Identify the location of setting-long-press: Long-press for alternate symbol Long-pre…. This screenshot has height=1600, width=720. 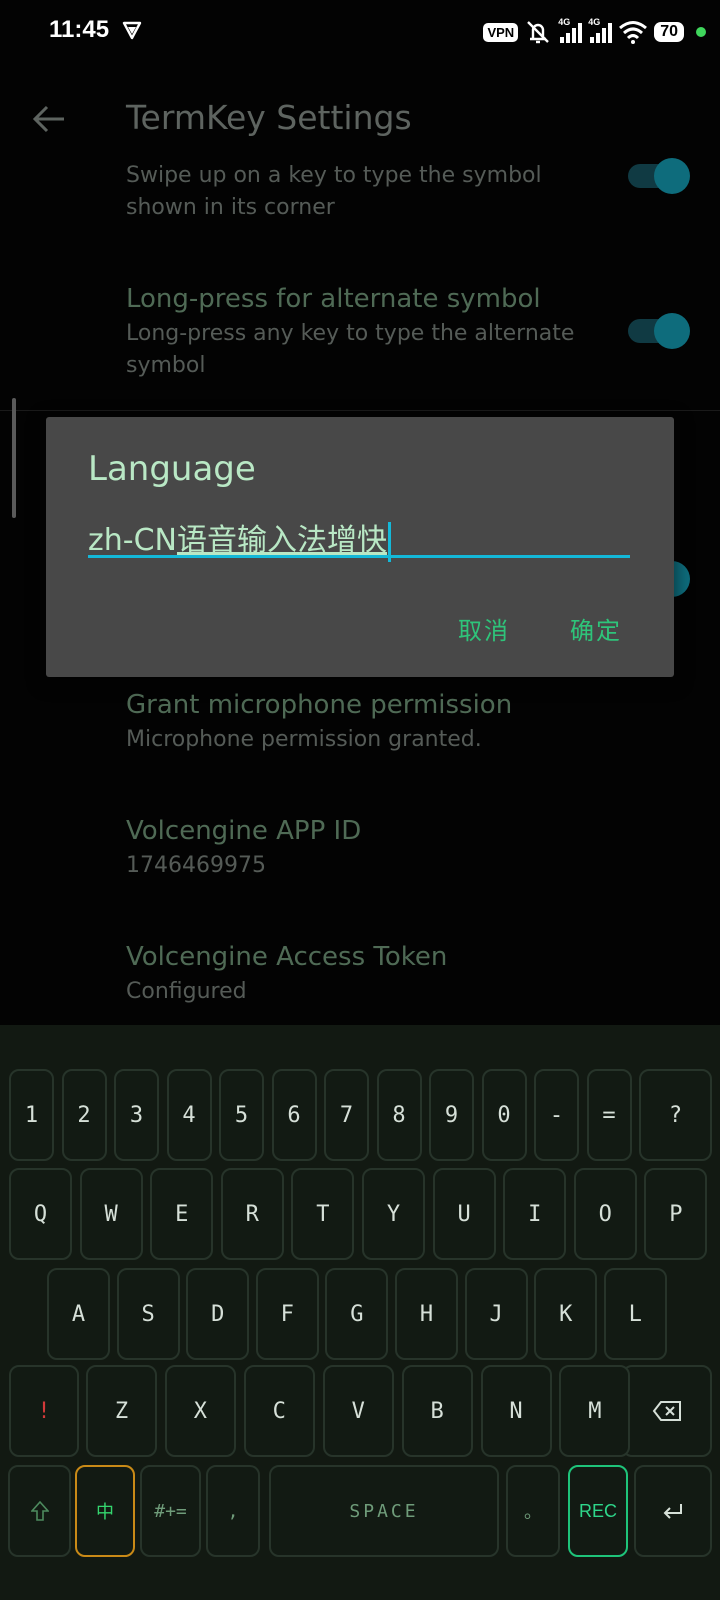
(360, 334).